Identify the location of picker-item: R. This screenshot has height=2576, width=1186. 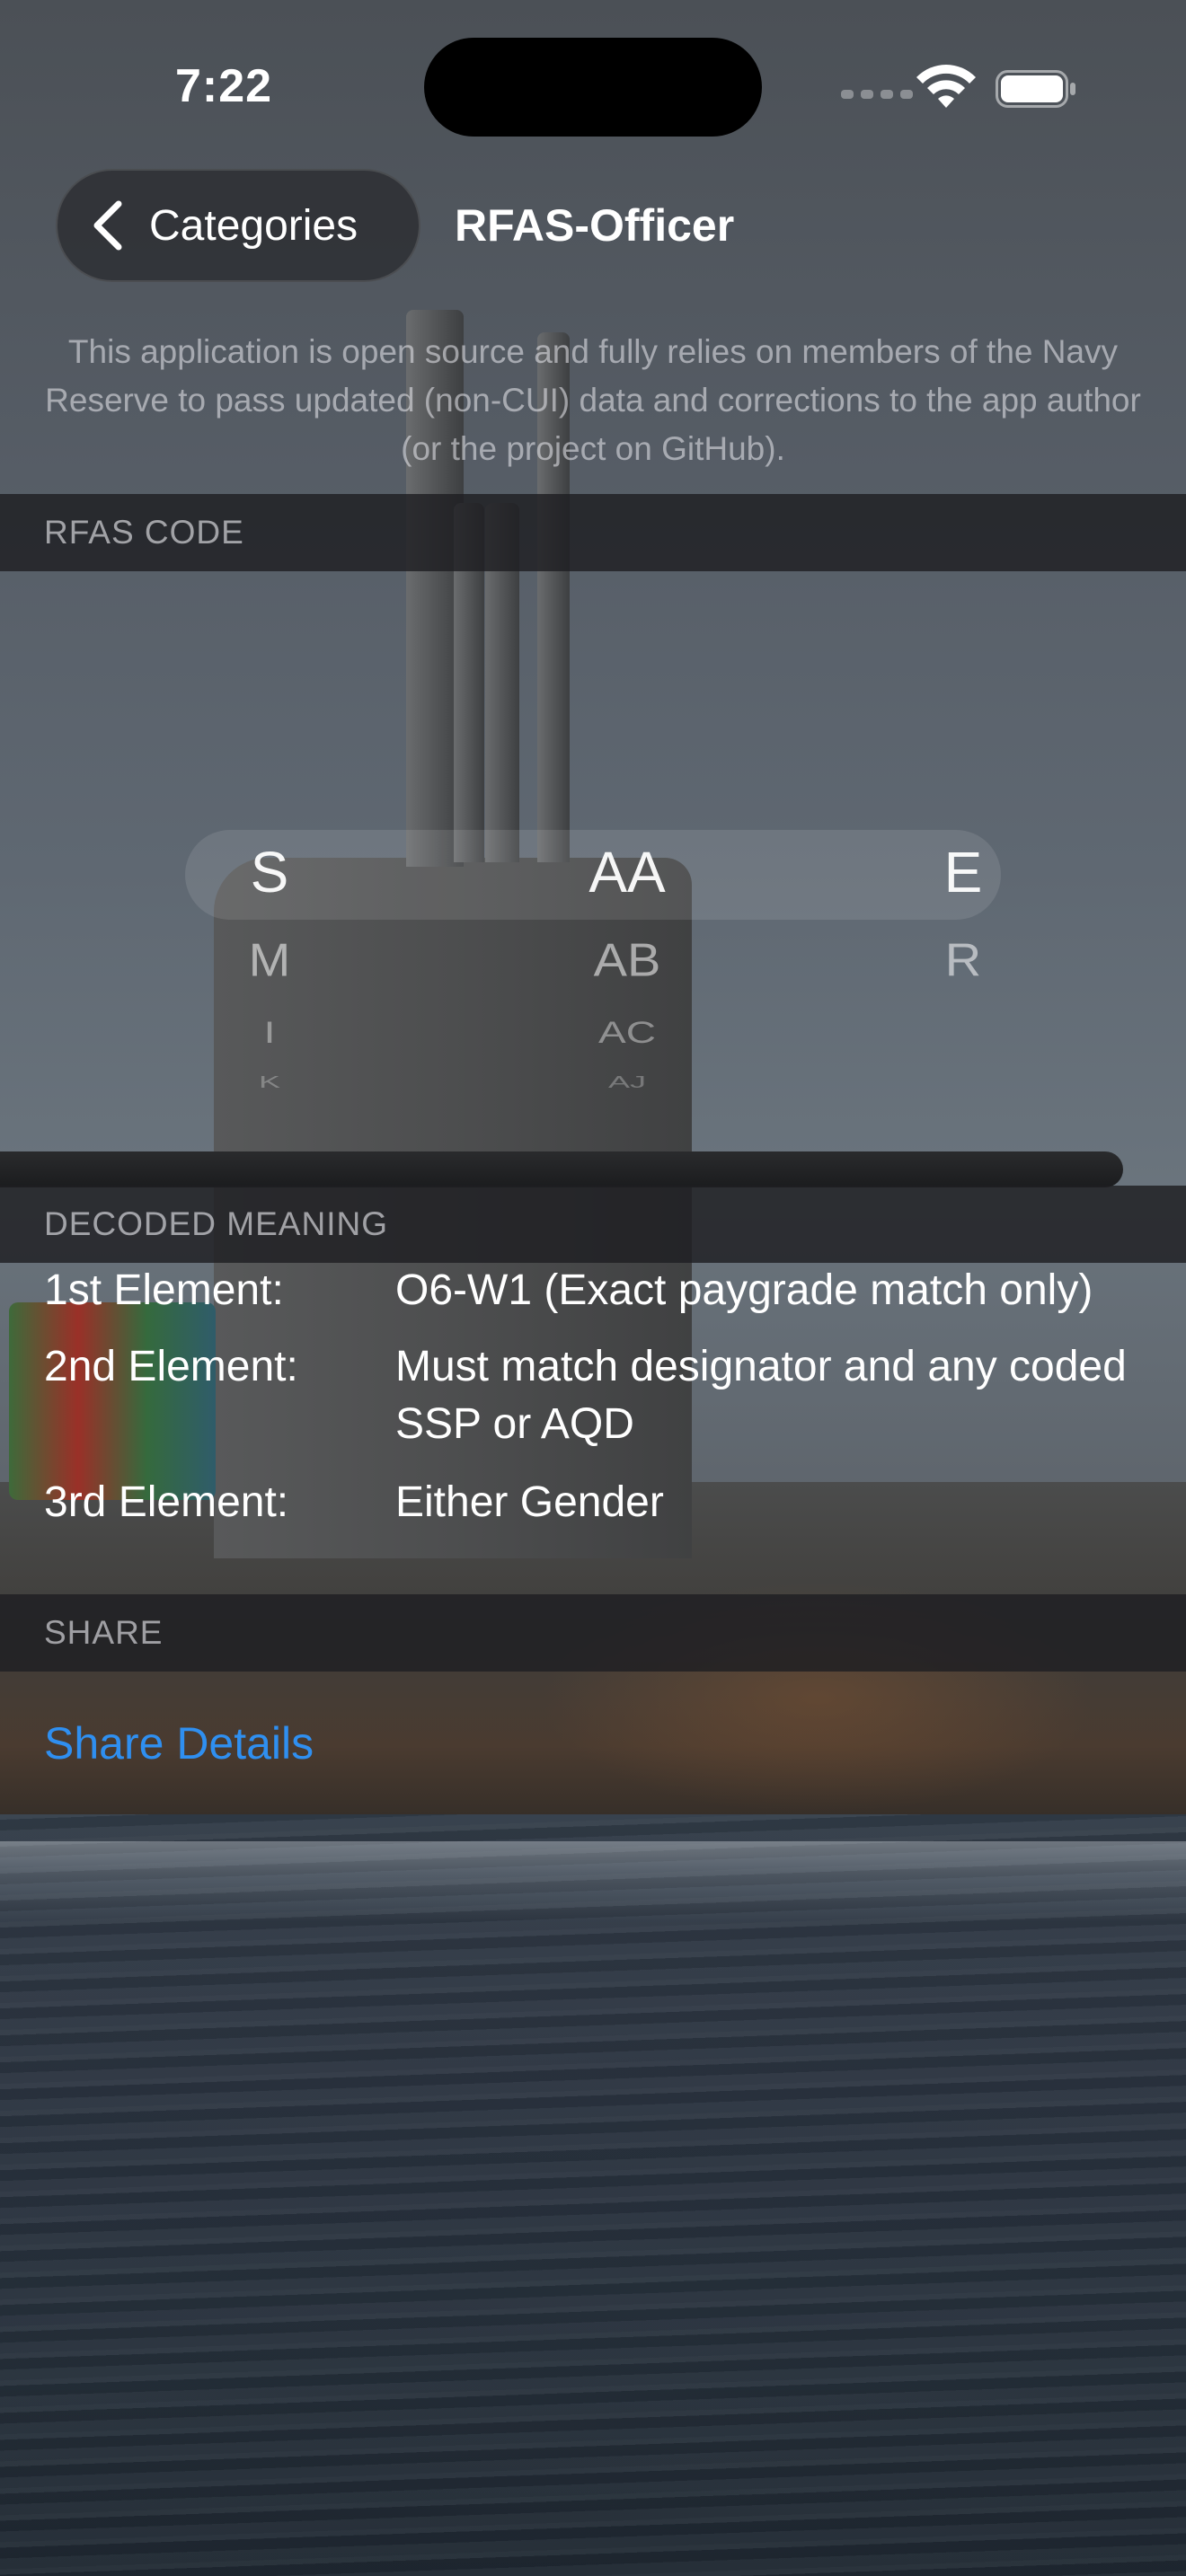
(963, 960).